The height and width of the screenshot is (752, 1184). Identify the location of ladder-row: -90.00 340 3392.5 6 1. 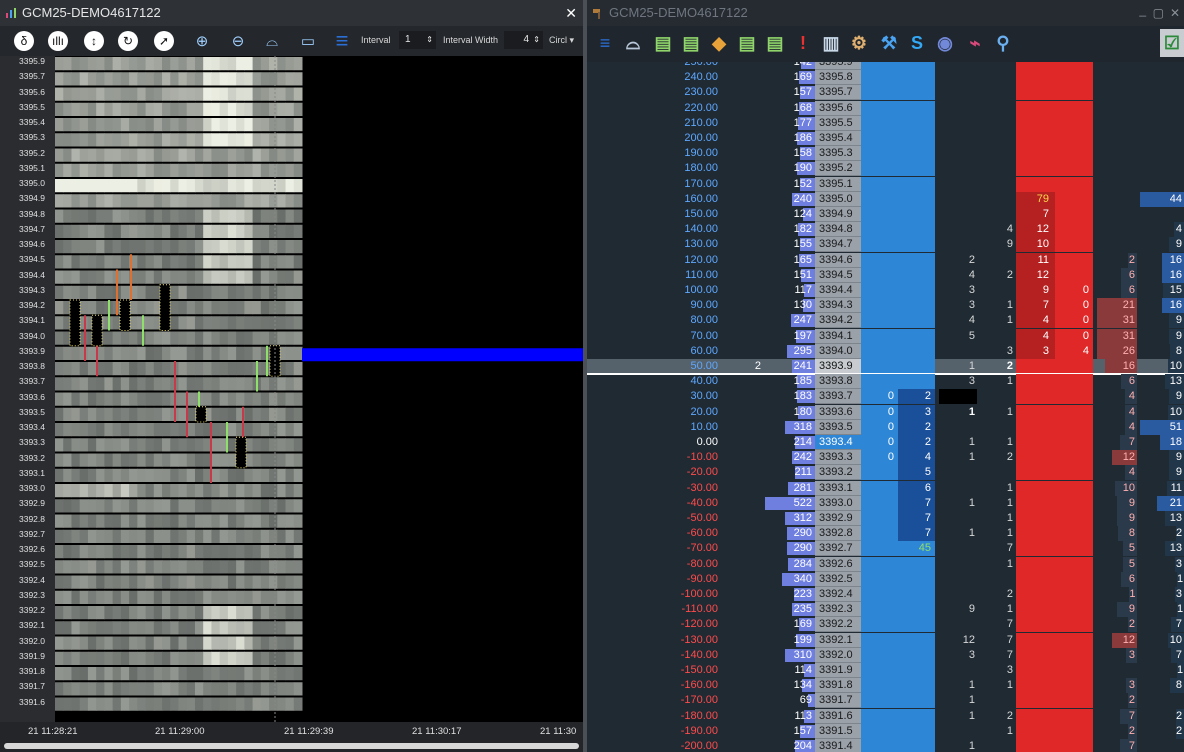
(885, 579).